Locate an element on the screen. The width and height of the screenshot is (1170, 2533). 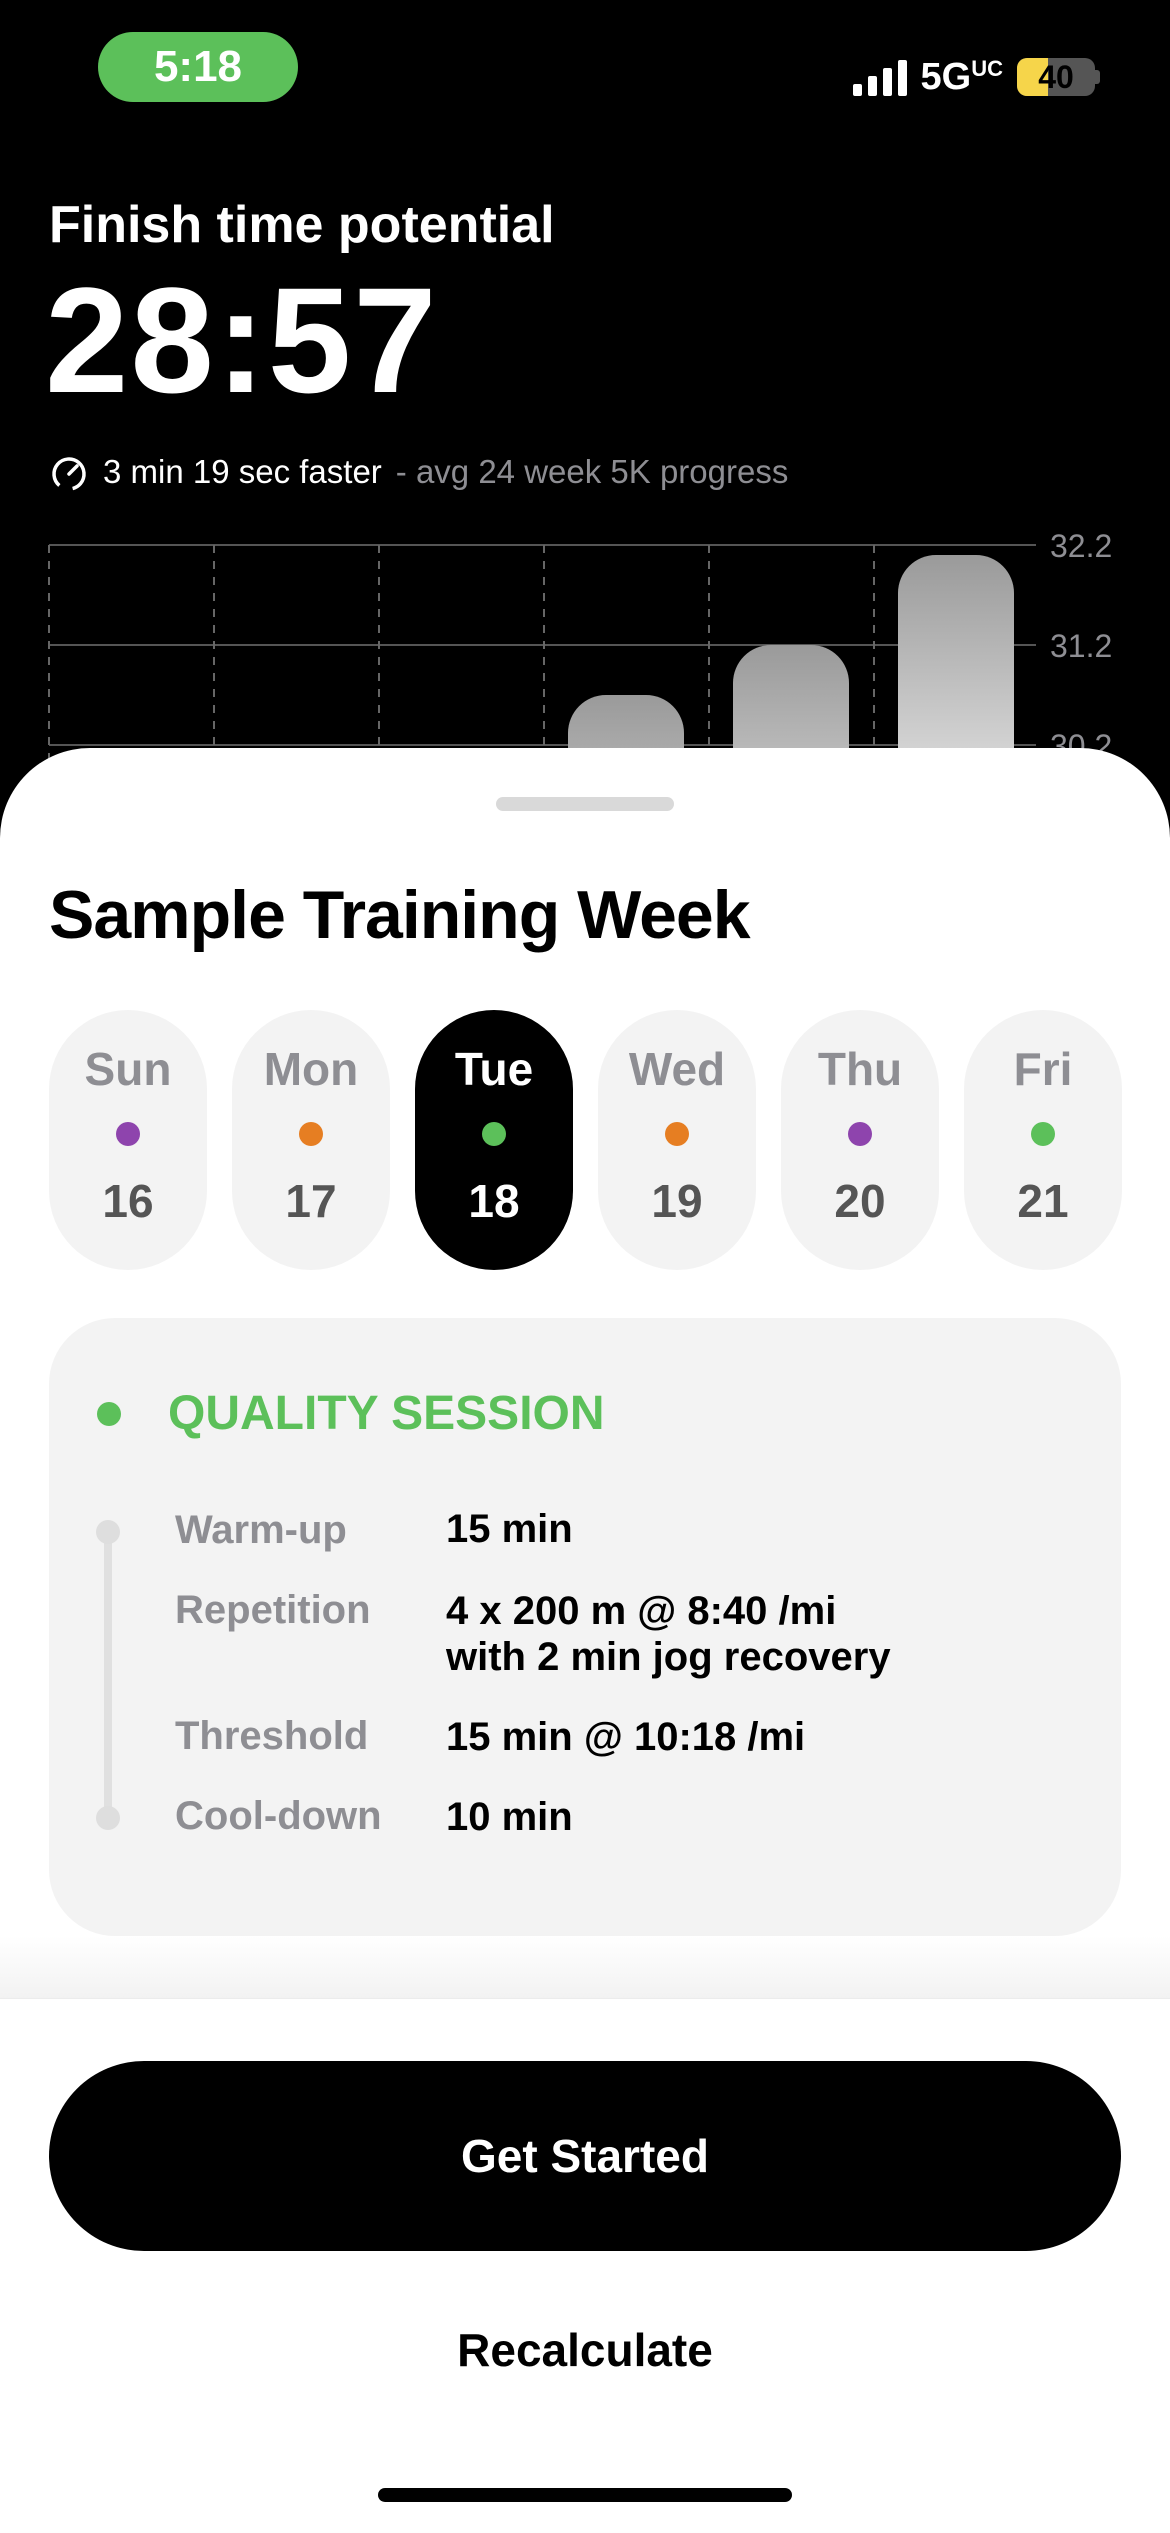
day-sun: Sun 16 is located at coordinates (128, 1140).